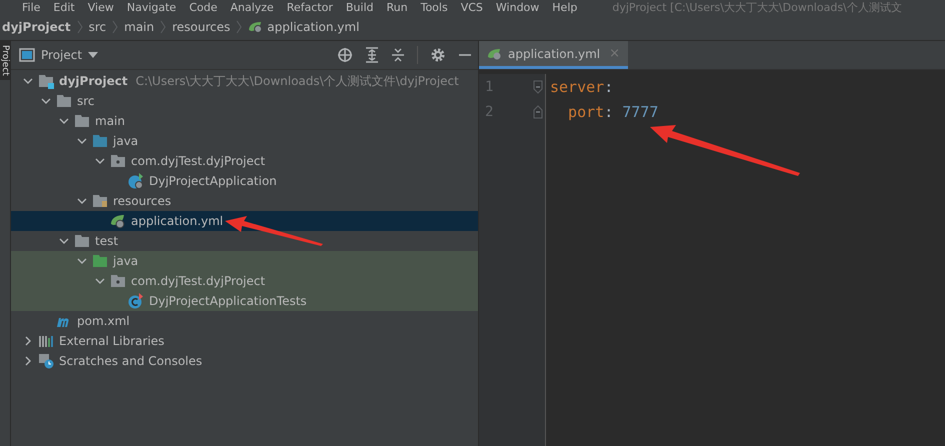  I want to click on menu-item: Build, so click(360, 7).